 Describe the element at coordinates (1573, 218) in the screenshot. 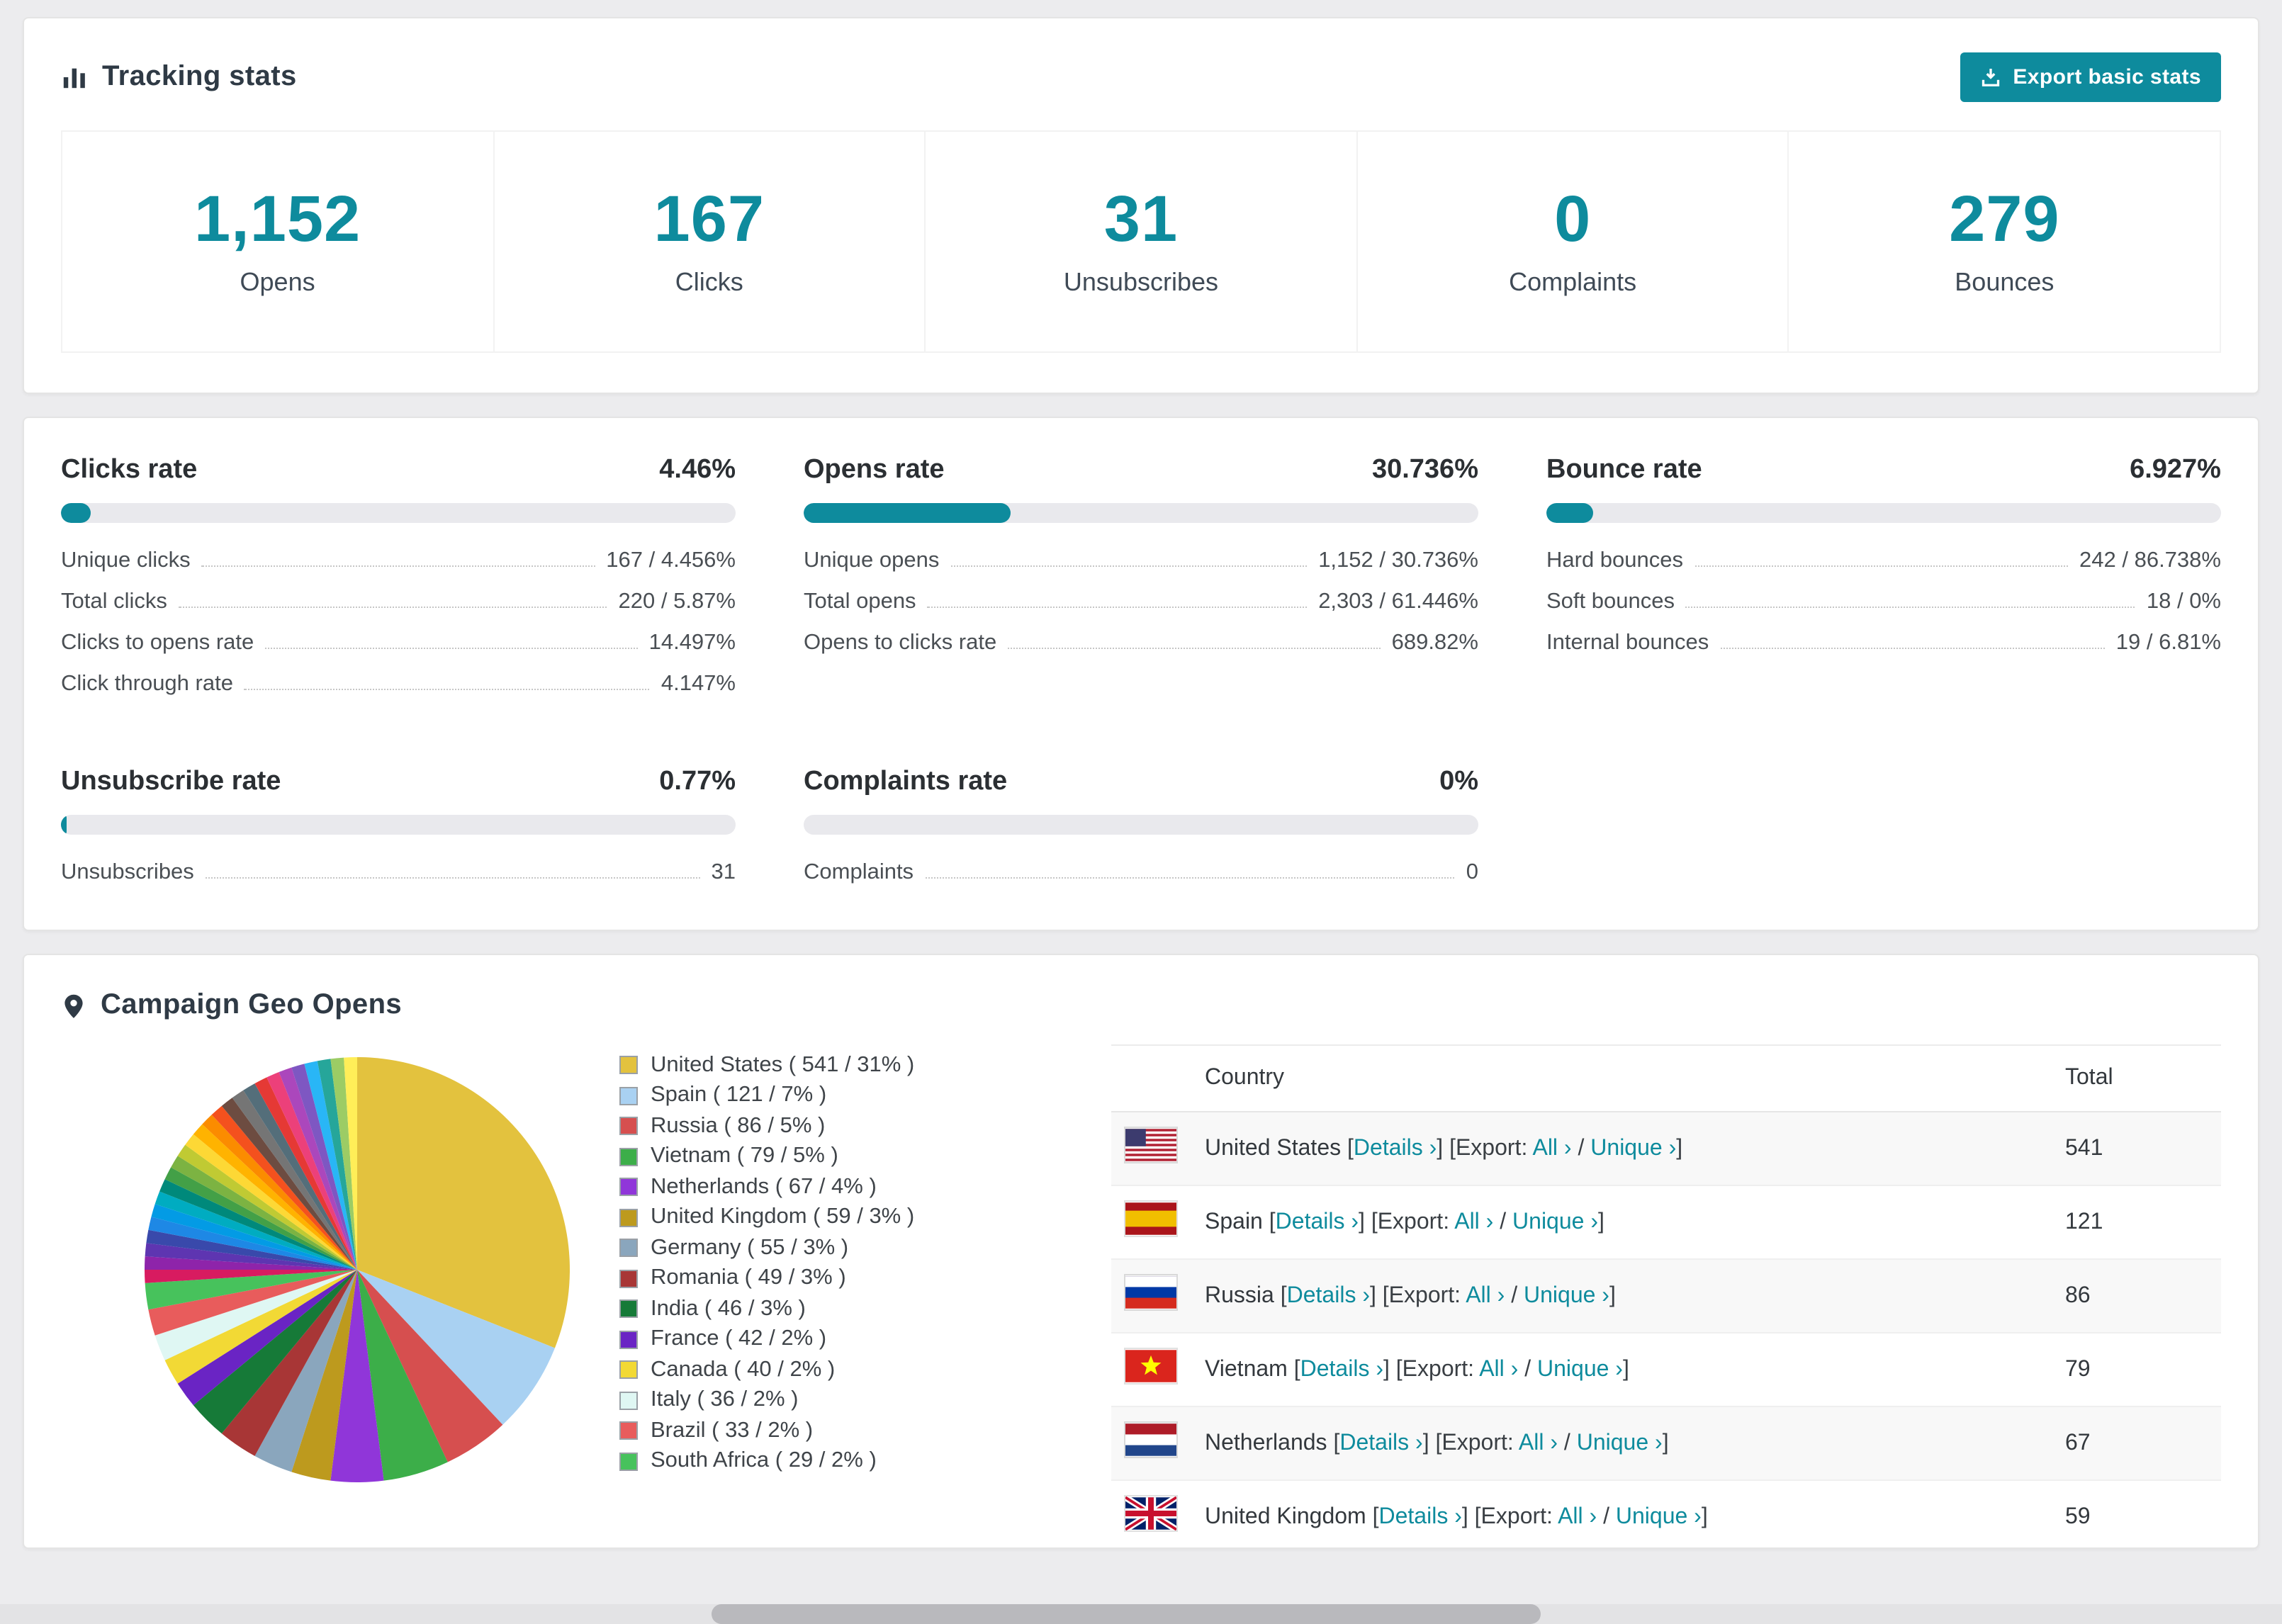

I see `stat-value: 0` at that location.